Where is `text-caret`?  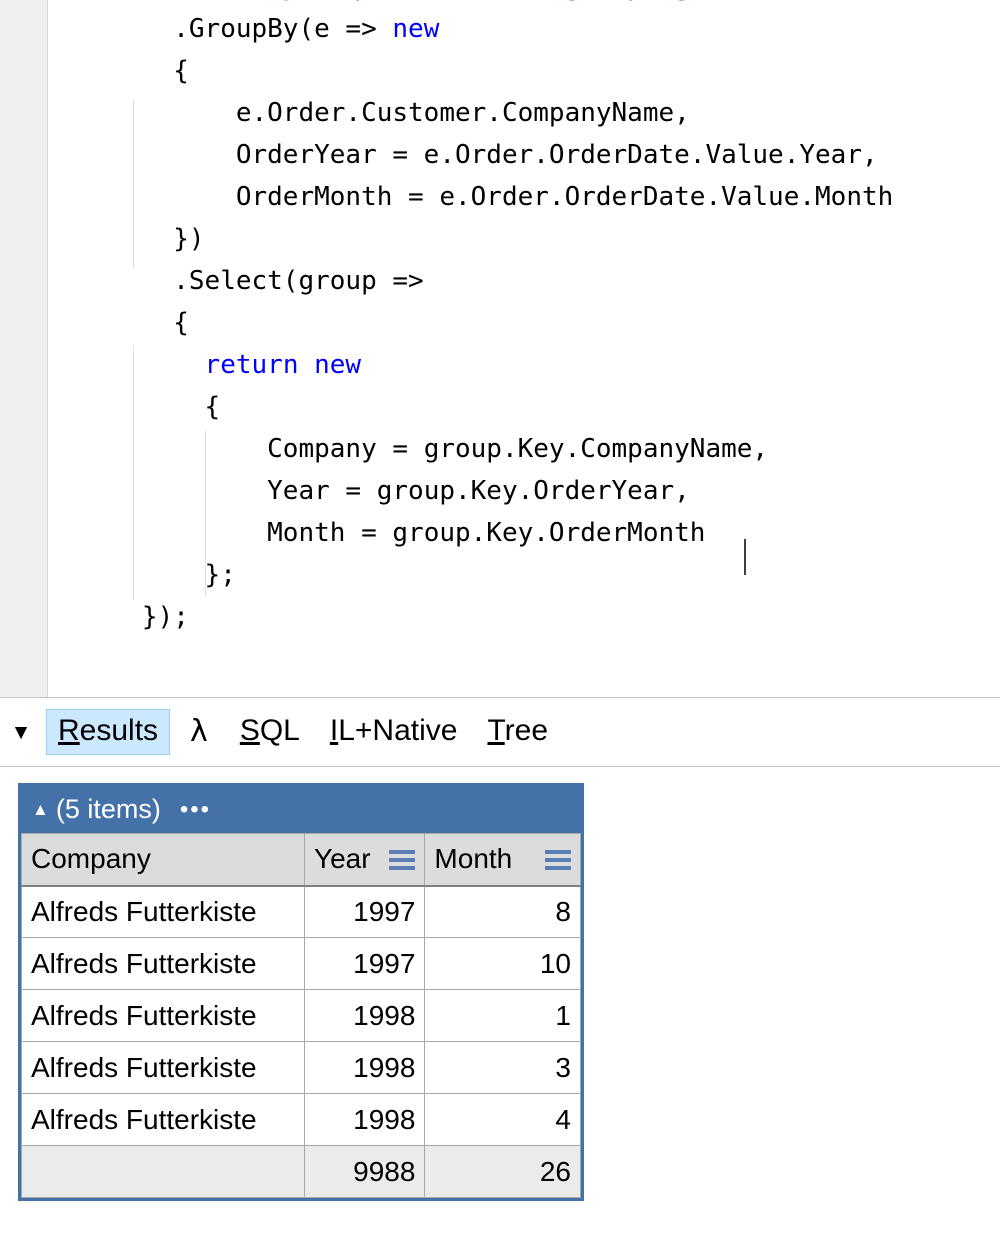
text-caret is located at coordinates (745, 557).